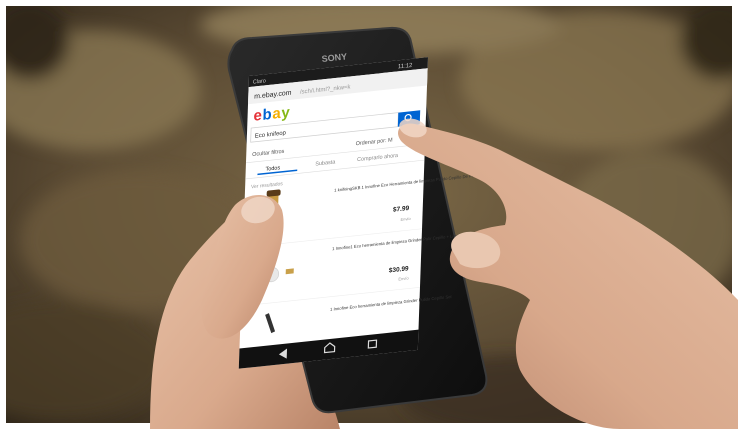 This screenshot has width=738, height=429. Describe the element at coordinates (257, 116) in the screenshot. I see `svg-text: e` at that location.